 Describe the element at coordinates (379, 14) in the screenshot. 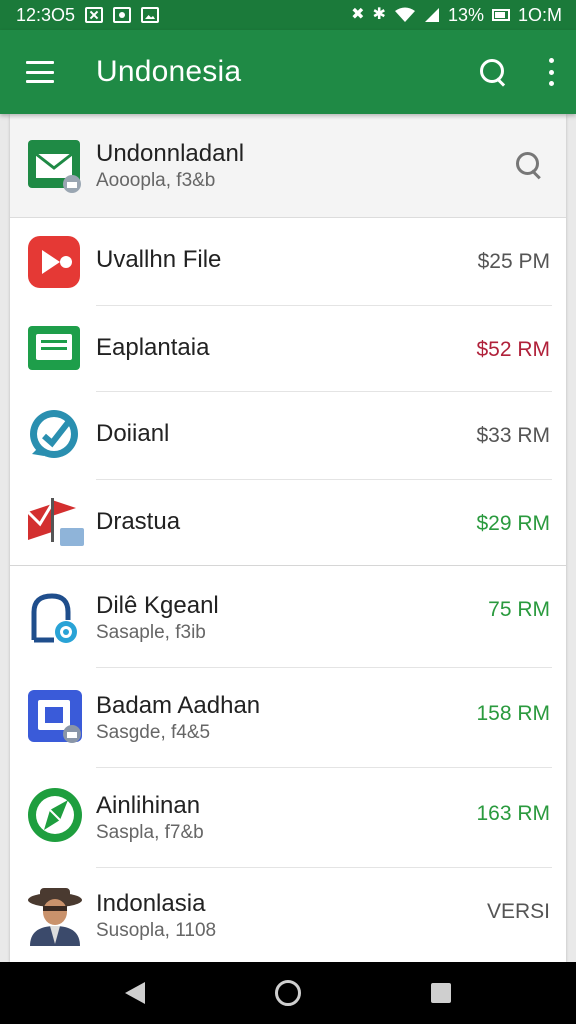

I see `bluetooth-icon: ✱` at that location.